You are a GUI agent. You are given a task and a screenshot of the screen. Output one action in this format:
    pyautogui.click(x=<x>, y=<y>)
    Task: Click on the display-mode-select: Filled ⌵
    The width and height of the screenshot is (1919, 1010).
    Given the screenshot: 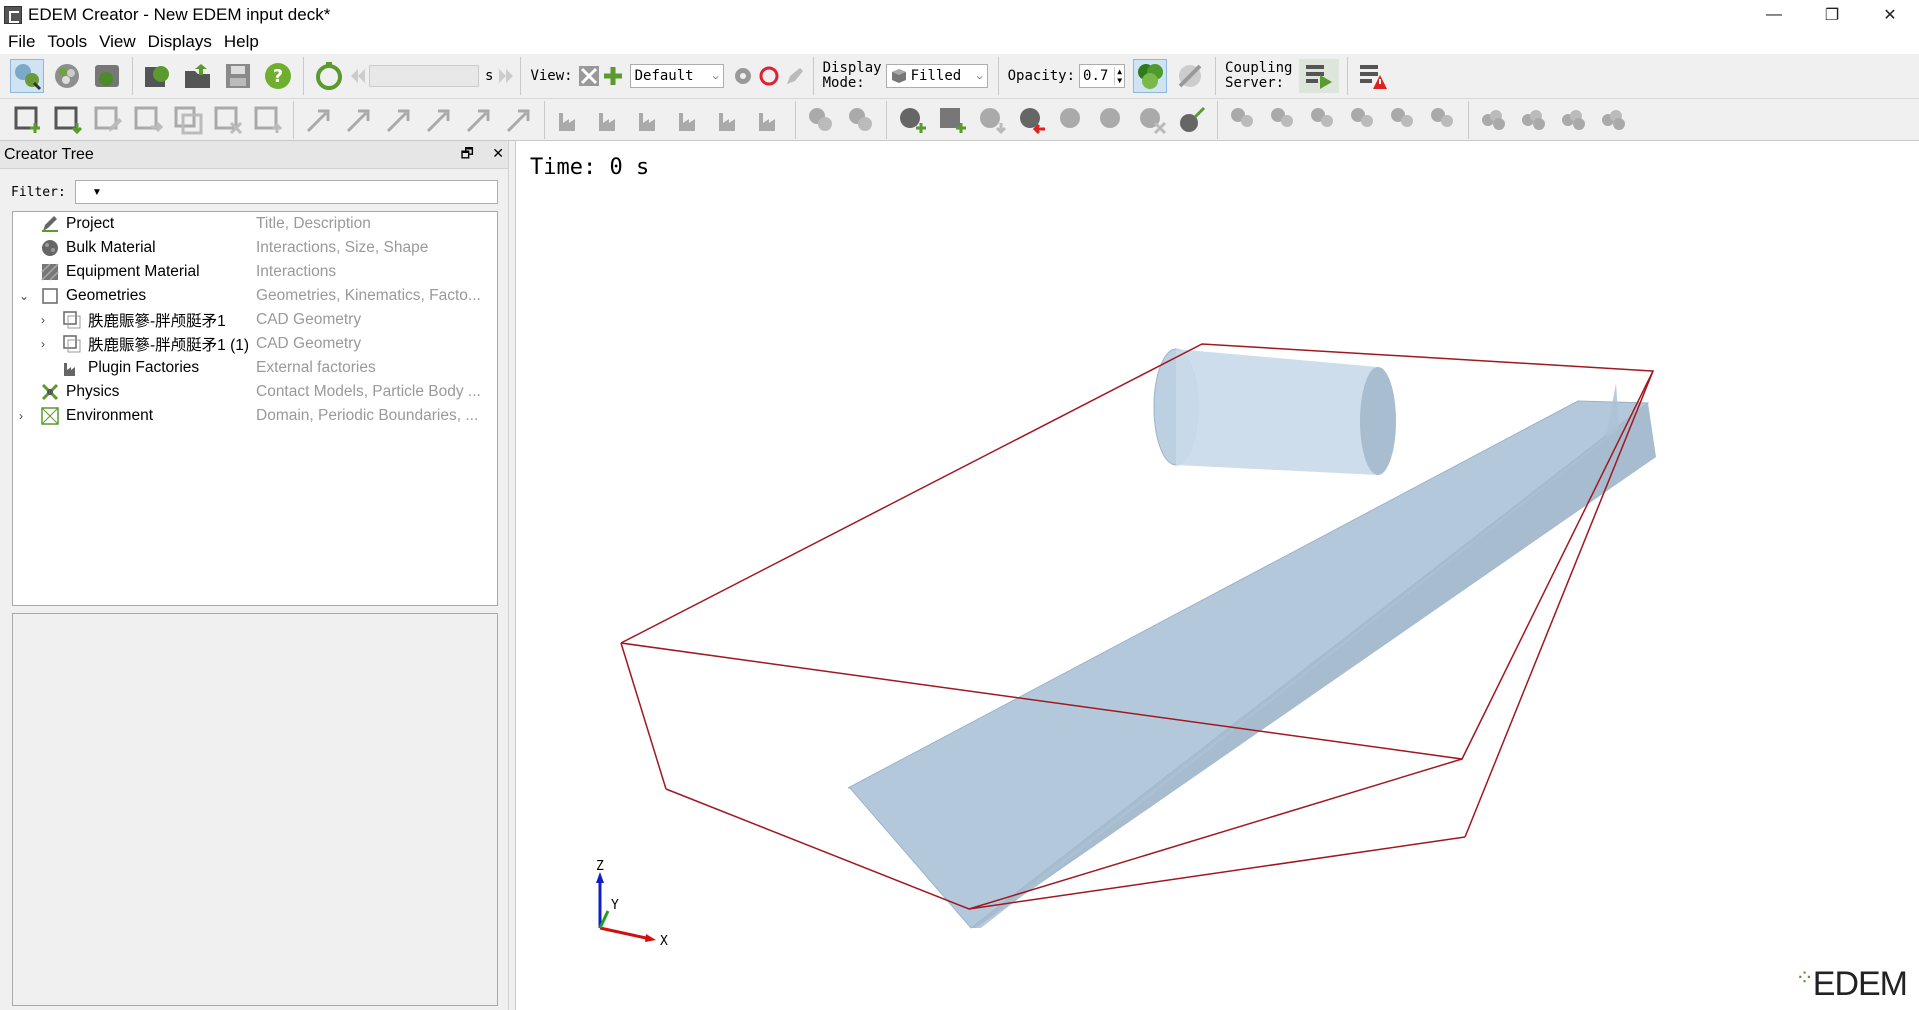 What is the action you would take?
    pyautogui.click(x=936, y=76)
    